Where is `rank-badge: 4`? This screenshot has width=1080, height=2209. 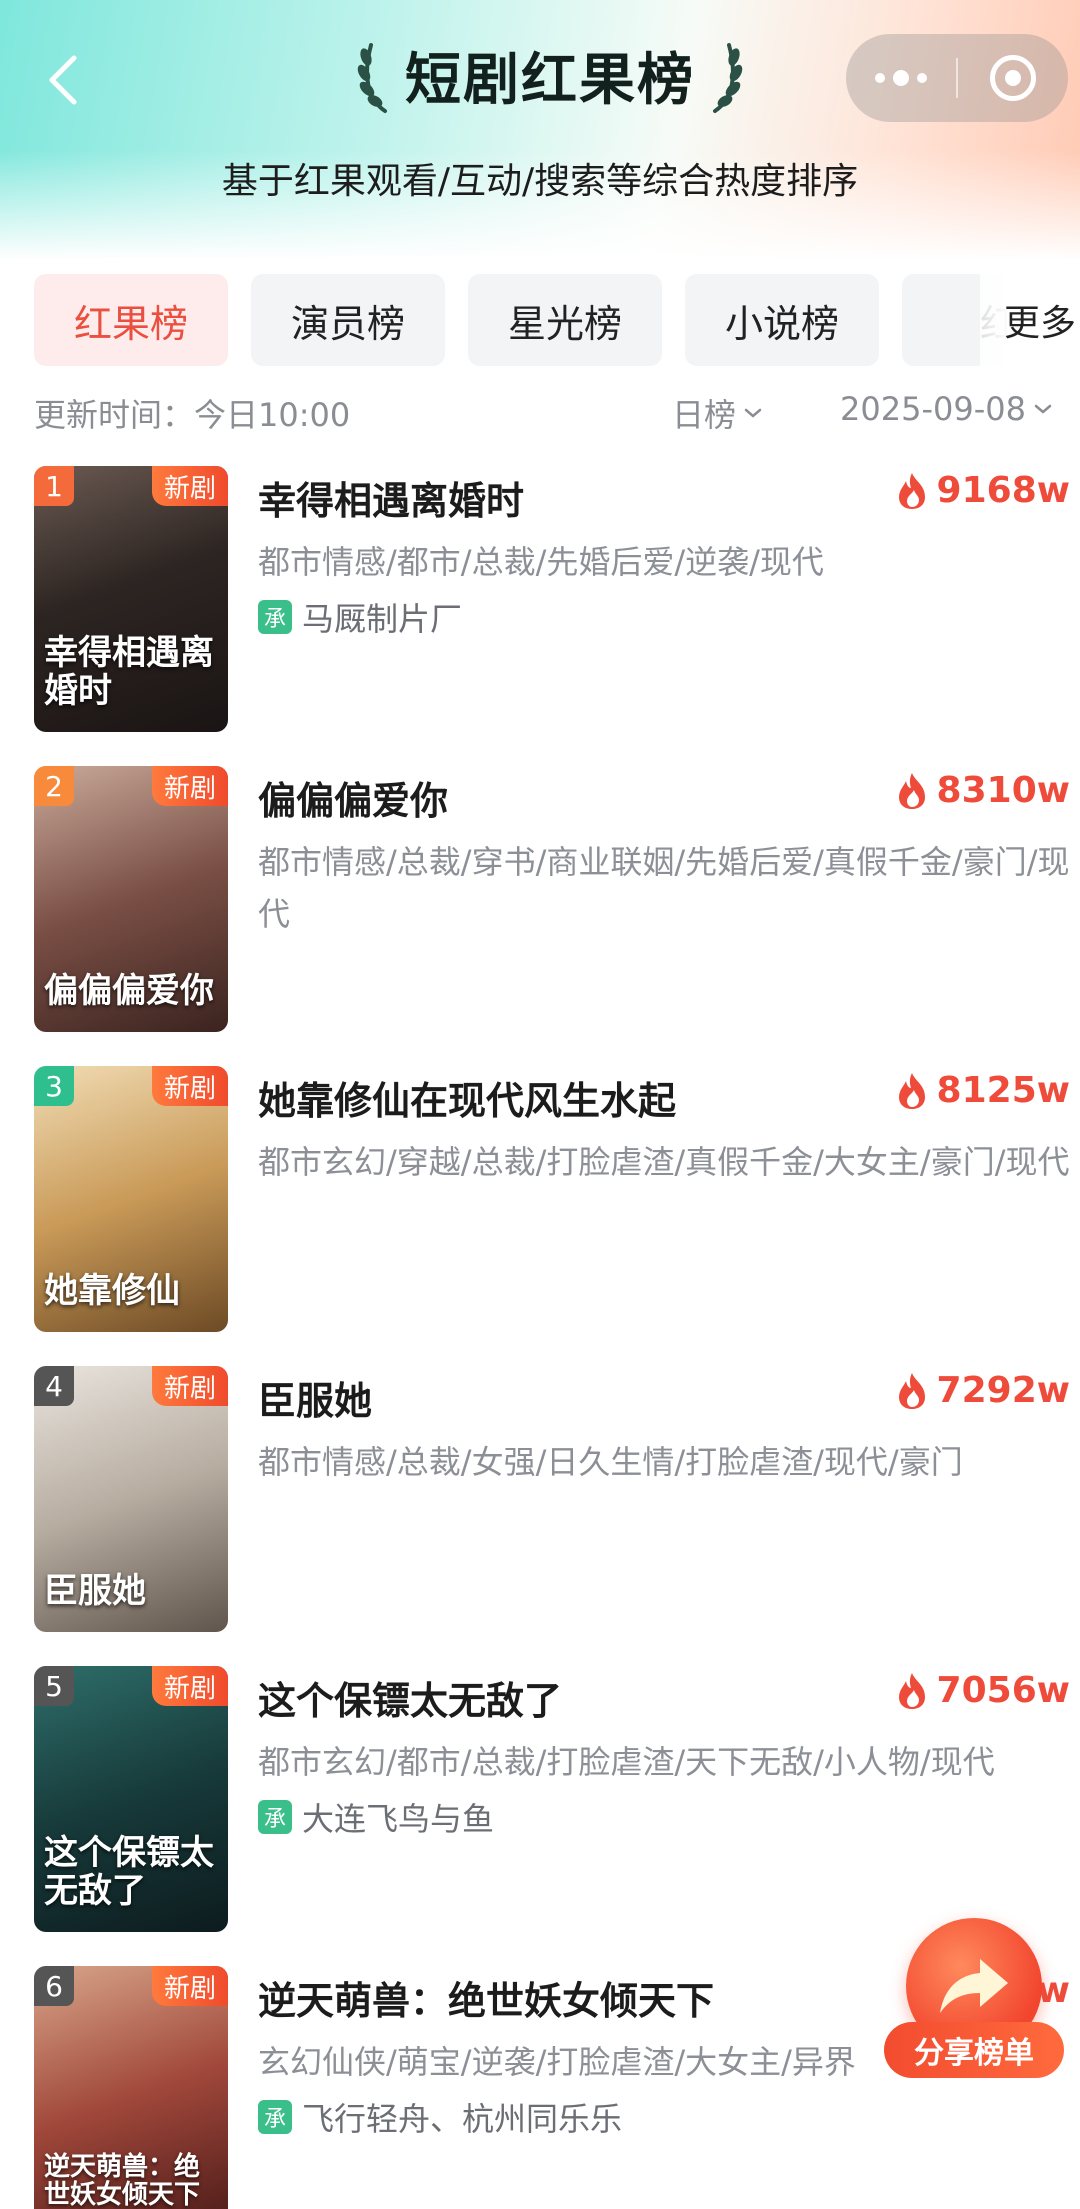
rank-badge: 4 is located at coordinates (54, 1386).